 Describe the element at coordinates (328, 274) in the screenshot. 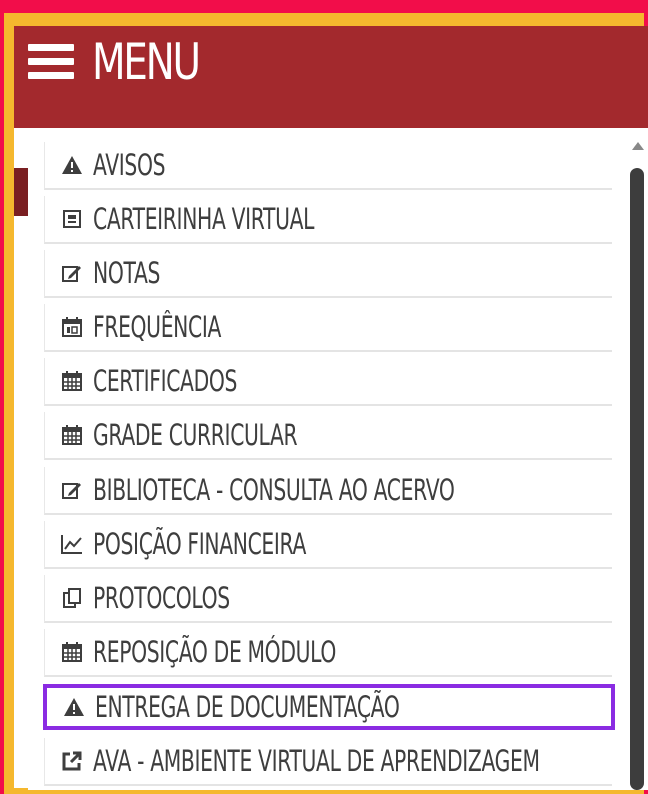

I see `menu-item-notas: NOTAS` at that location.